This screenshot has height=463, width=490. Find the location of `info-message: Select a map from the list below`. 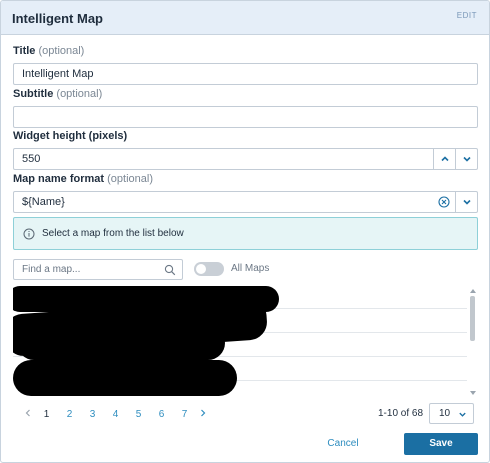

info-message: Select a map from the list below is located at coordinates (245, 233).